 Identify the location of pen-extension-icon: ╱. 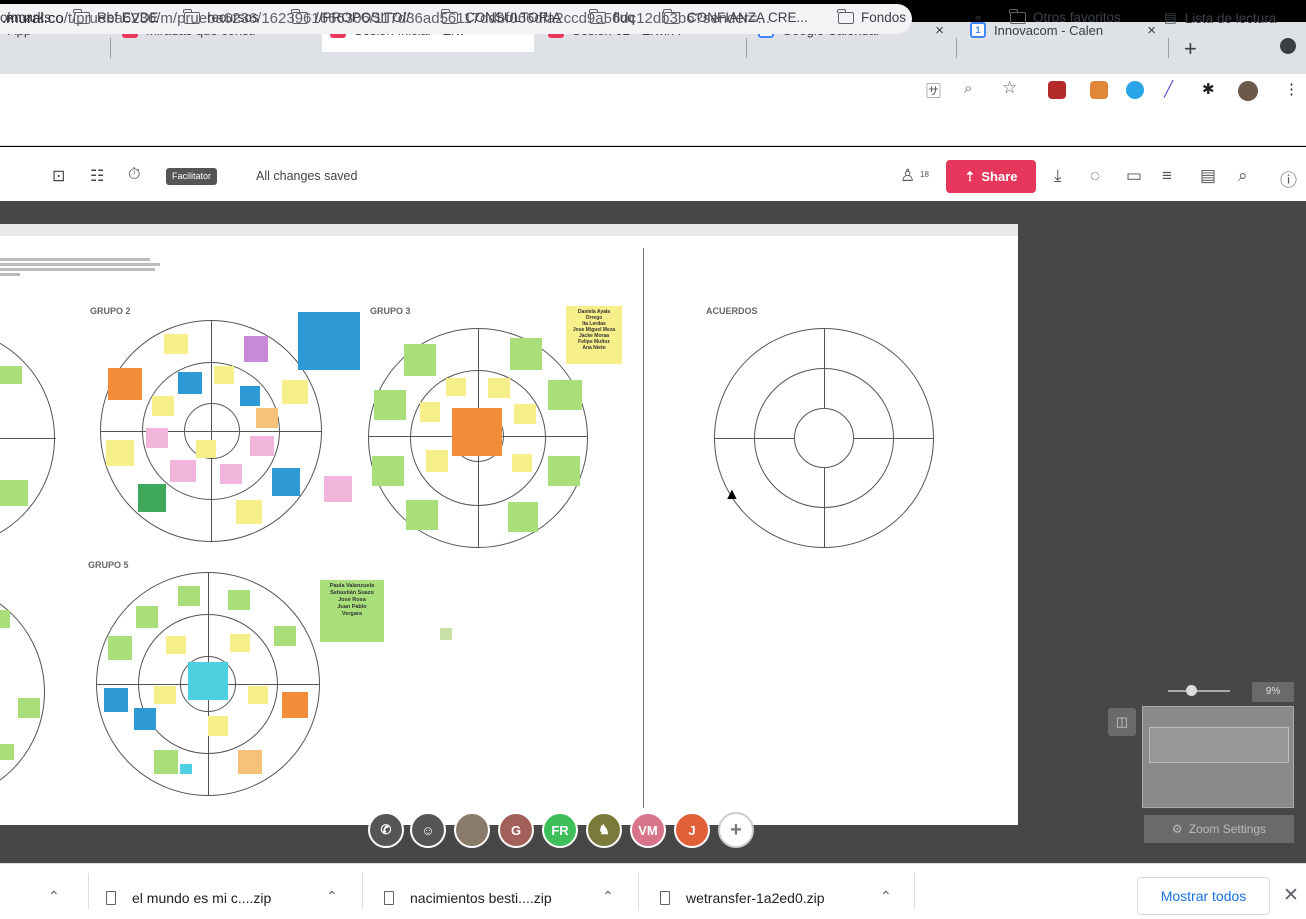
(1168, 89).